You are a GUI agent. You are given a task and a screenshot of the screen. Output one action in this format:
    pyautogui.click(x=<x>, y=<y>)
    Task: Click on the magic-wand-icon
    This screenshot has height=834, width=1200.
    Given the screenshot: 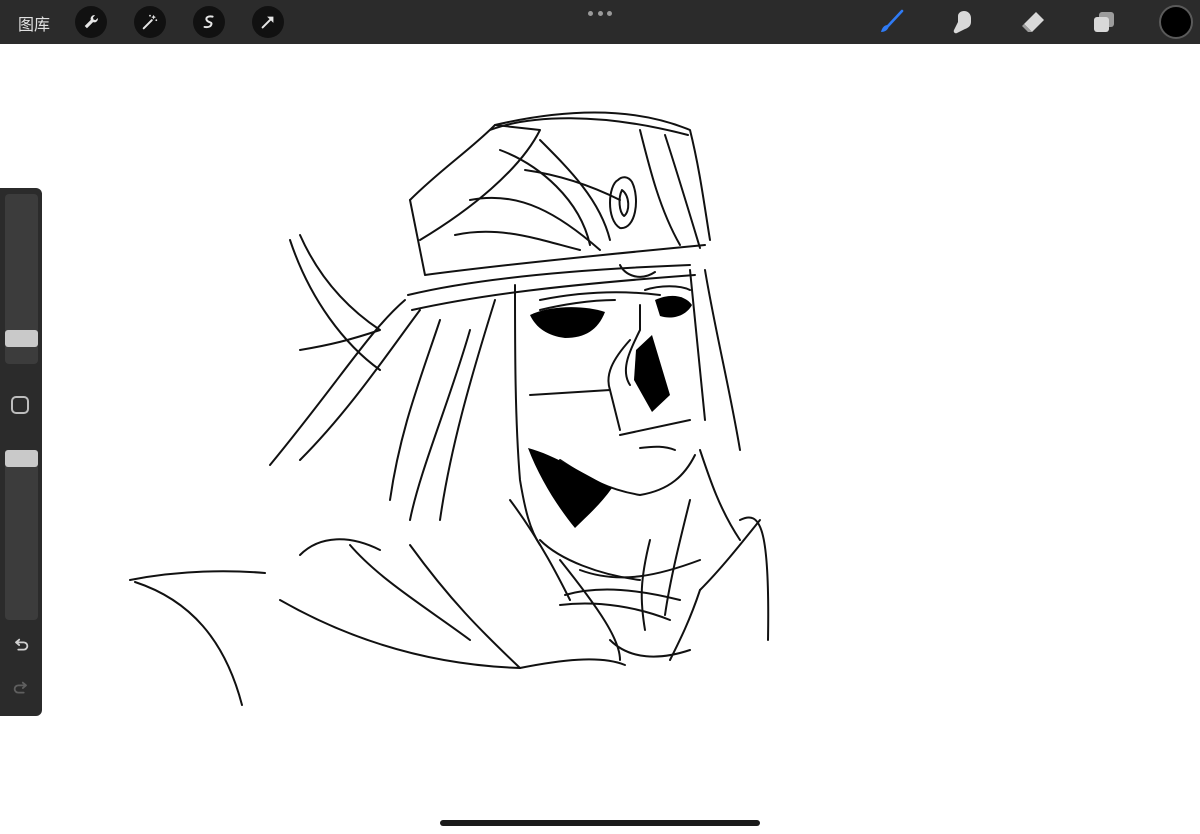 What is the action you would take?
    pyautogui.click(x=150, y=22)
    